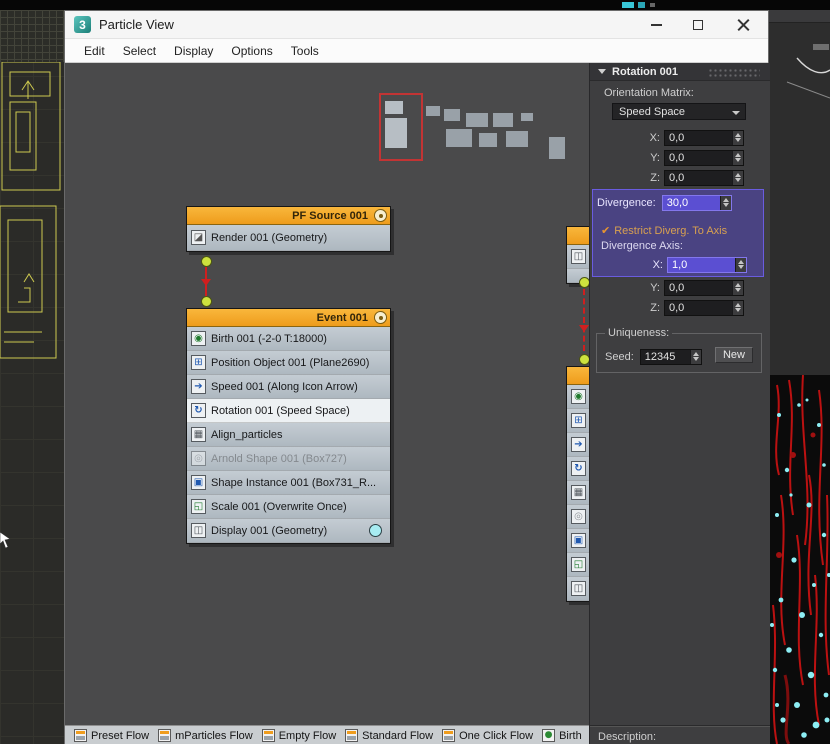 This screenshot has height=744, width=830. What do you see at coordinates (652, 111) in the screenshot?
I see `dropdown-value: Speed Space` at bounding box center [652, 111].